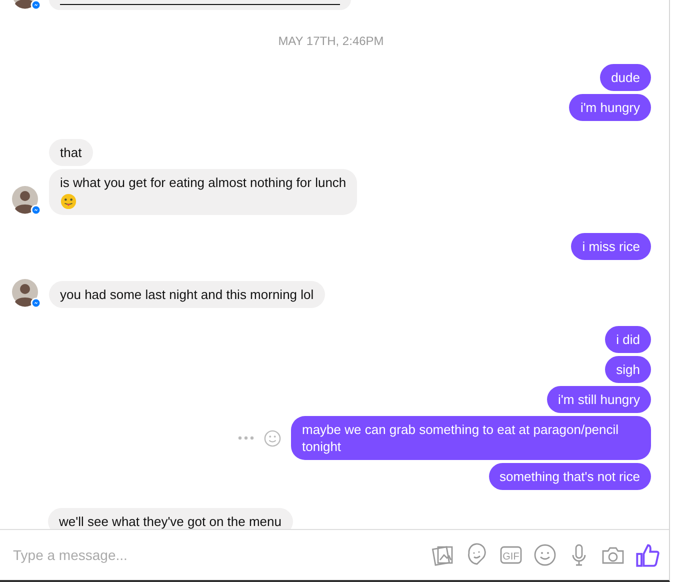 Image resolution: width=683 pixels, height=582 pixels. I want to click on sticker-icon, so click(477, 555).